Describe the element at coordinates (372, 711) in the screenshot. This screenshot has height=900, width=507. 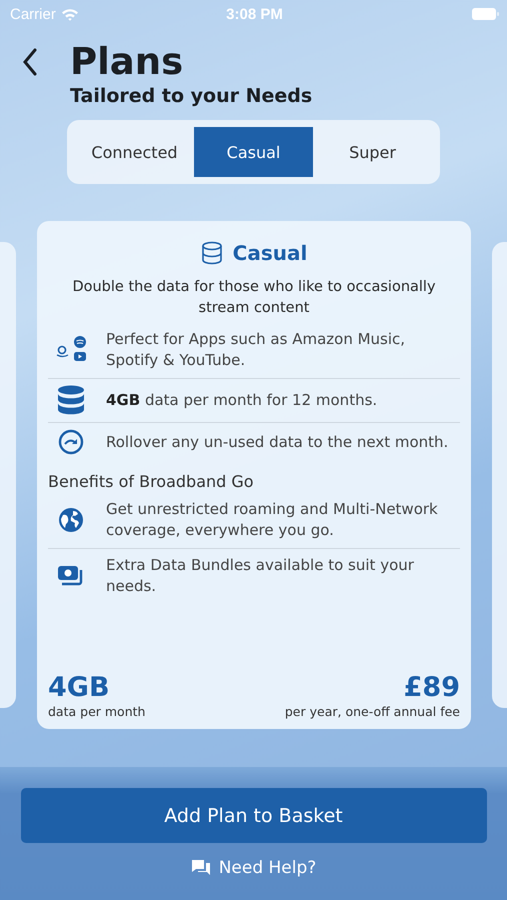
I see `price-caption: per year, one-off annual fee` at that location.